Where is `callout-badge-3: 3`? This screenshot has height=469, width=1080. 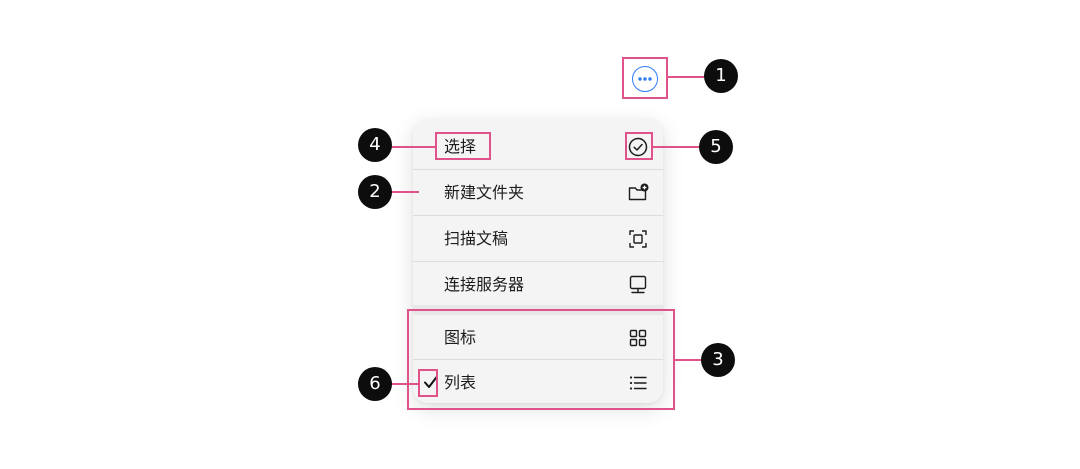 callout-badge-3: 3 is located at coordinates (718, 360).